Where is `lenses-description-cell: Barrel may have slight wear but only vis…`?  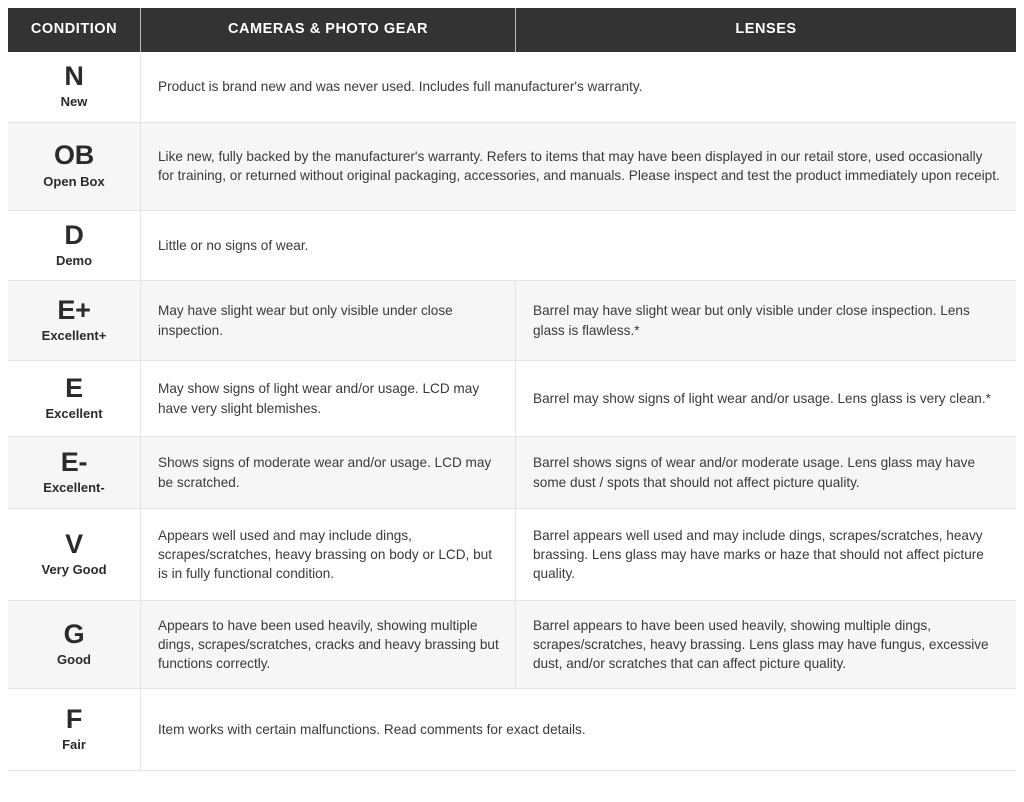 lenses-description-cell: Barrel may have slight wear but only vis… is located at coordinates (766, 320).